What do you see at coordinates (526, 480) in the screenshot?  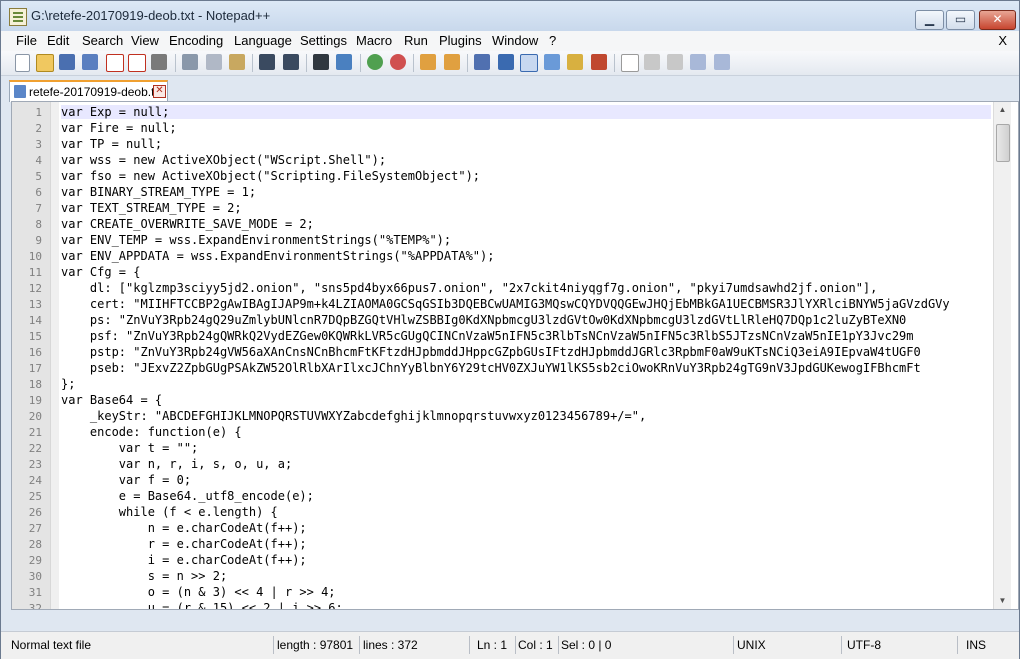 I see `code-line: var f = 0;` at bounding box center [526, 480].